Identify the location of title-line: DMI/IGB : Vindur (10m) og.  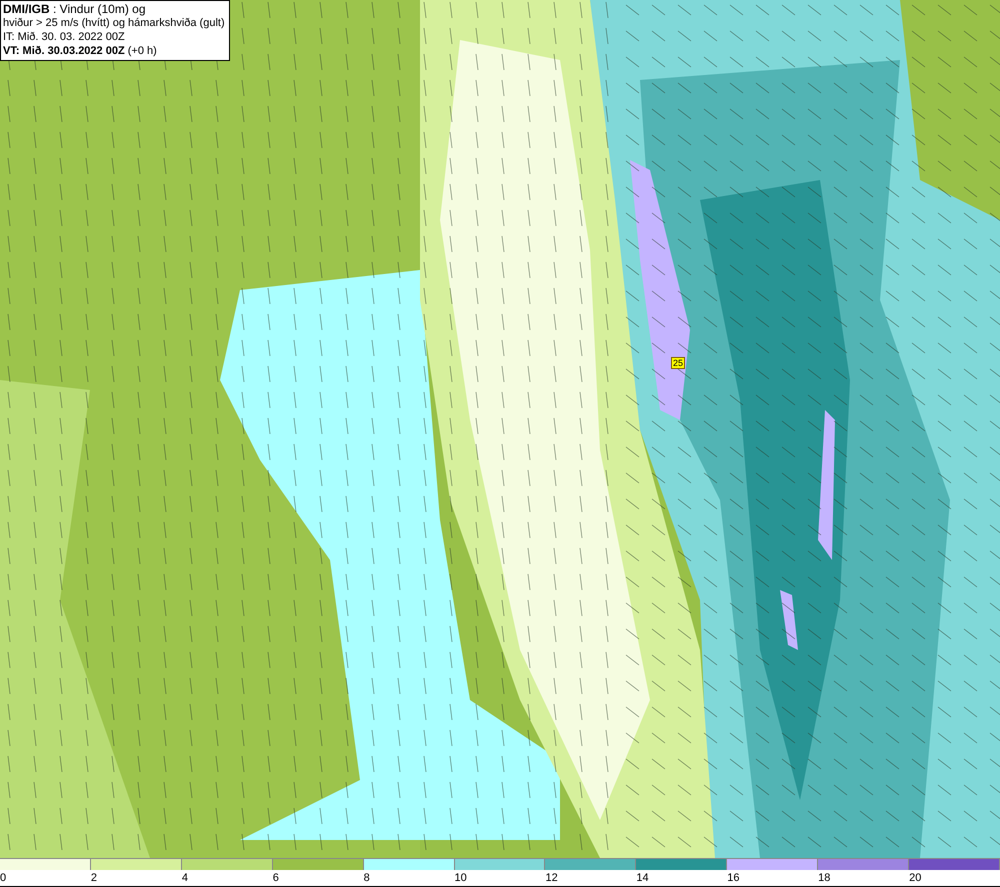
(74, 9).